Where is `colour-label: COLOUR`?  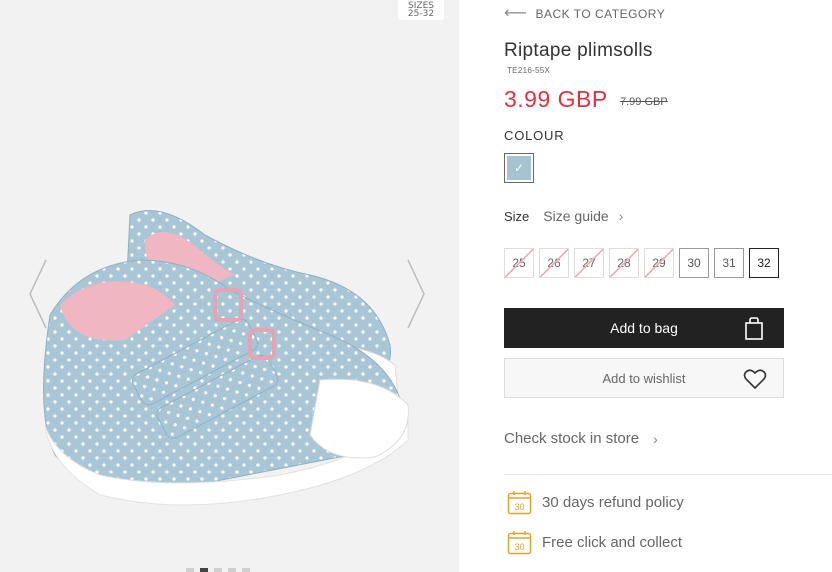
colour-label: COLOUR is located at coordinates (534, 135).